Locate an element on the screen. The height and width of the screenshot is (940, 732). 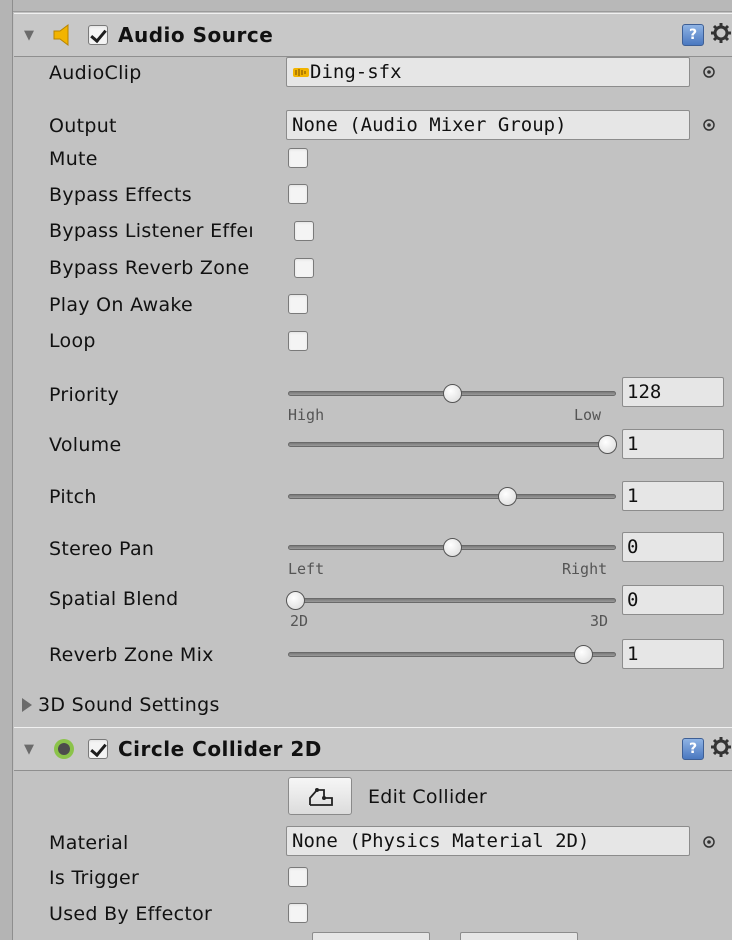
stereo-pan-slider-thumb is located at coordinates (452, 547).